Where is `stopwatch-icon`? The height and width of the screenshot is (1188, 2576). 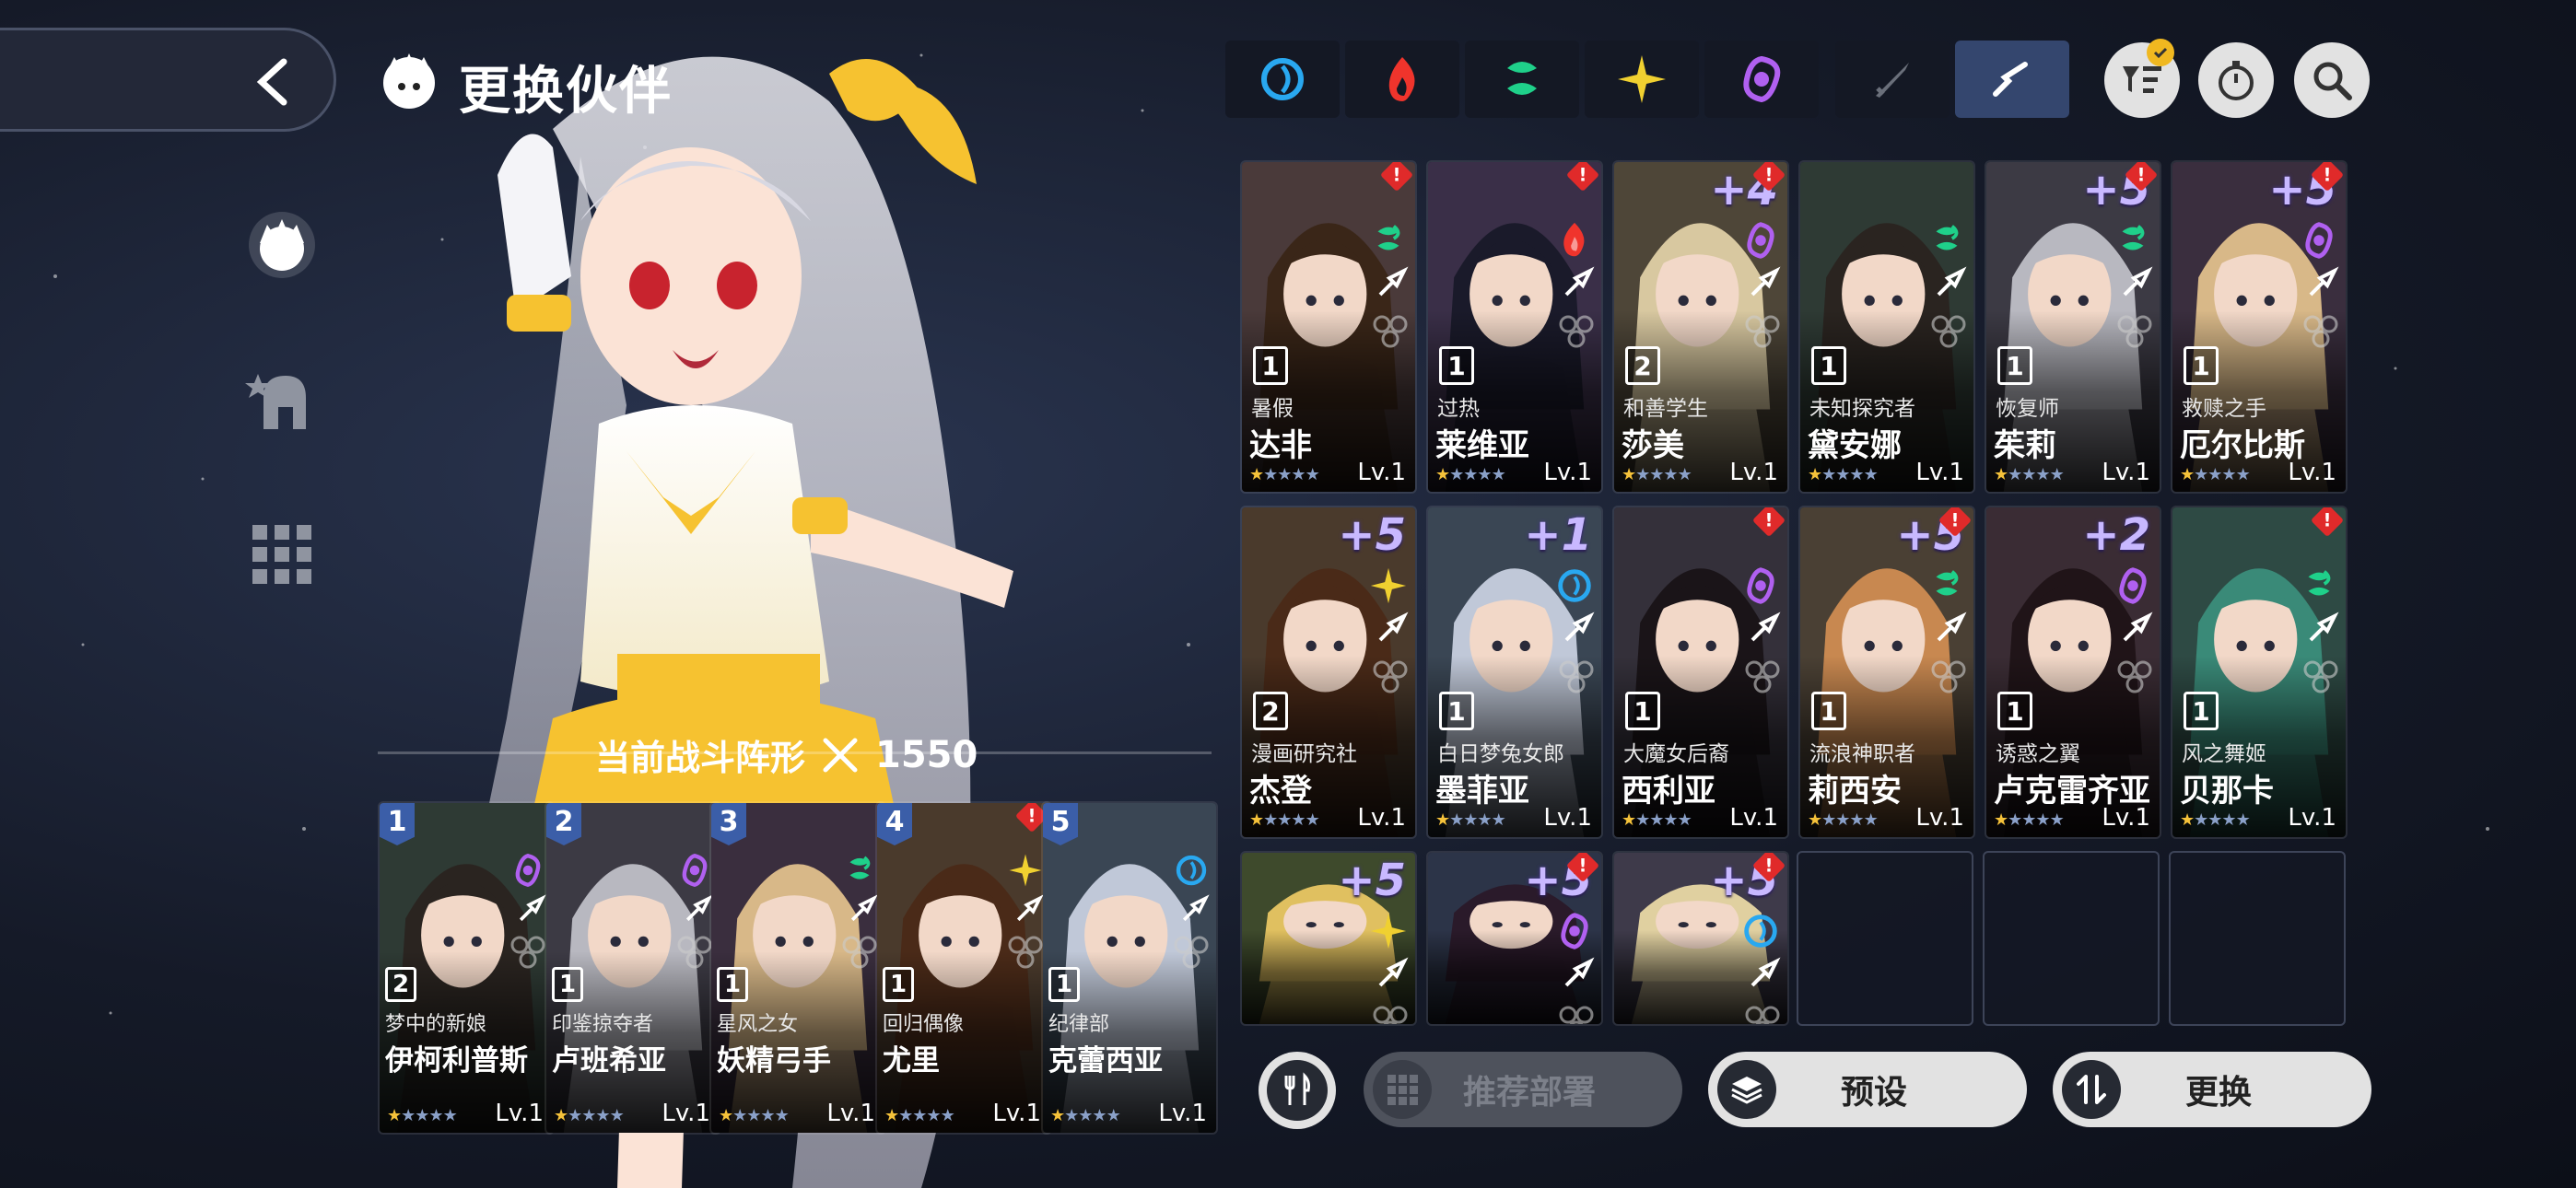 stopwatch-icon is located at coordinates (2236, 80).